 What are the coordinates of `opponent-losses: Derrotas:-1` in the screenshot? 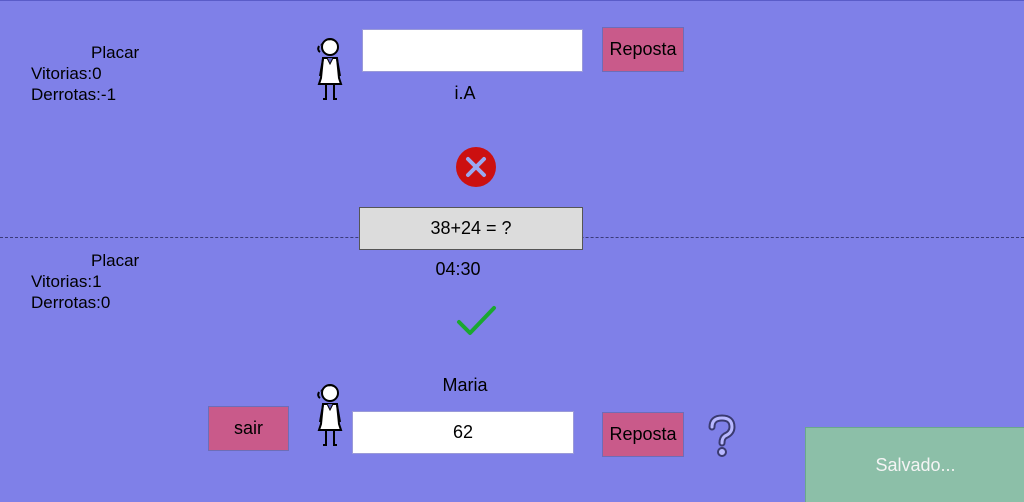 It's located at (74, 94).